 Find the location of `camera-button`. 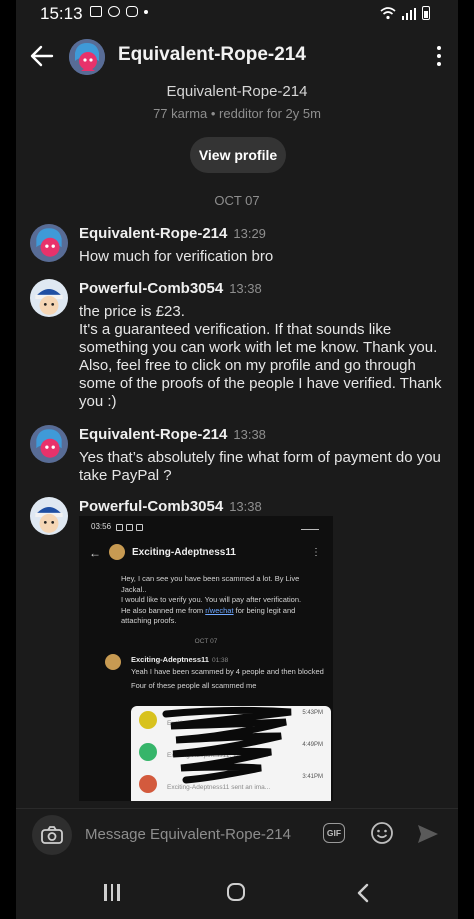

camera-button is located at coordinates (52, 835).